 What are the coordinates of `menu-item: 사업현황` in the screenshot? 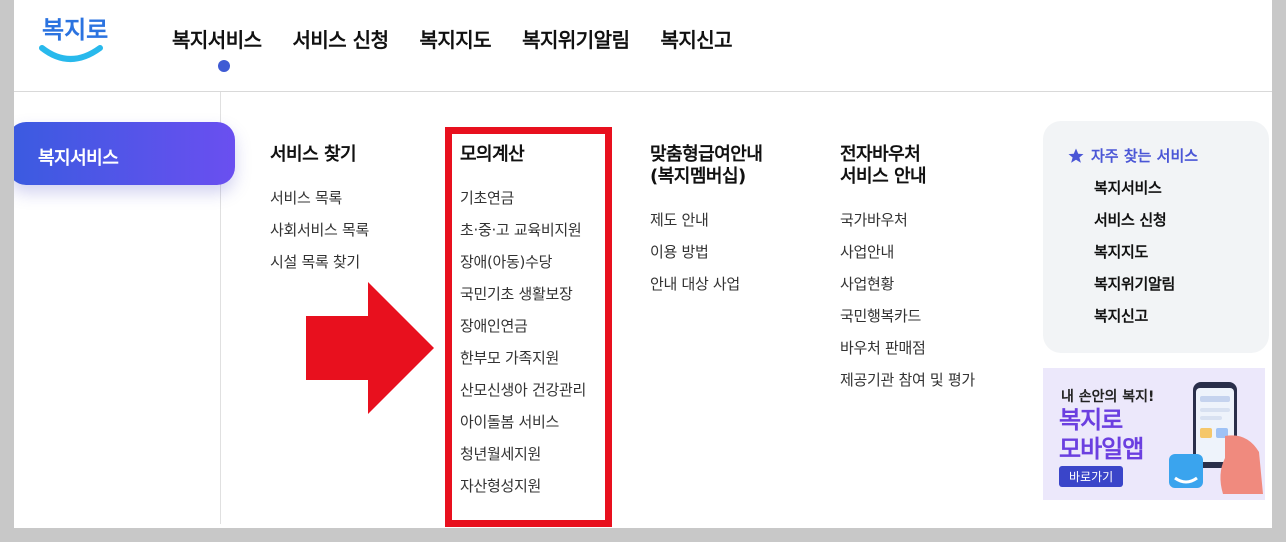 It's located at (907, 290).